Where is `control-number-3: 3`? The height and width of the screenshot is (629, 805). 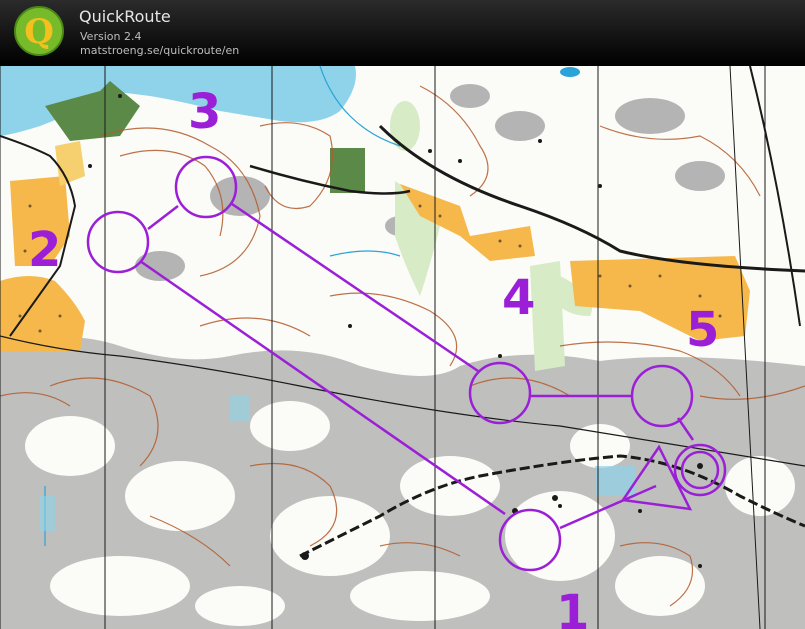
control-number-3: 3 is located at coordinates (204, 112).